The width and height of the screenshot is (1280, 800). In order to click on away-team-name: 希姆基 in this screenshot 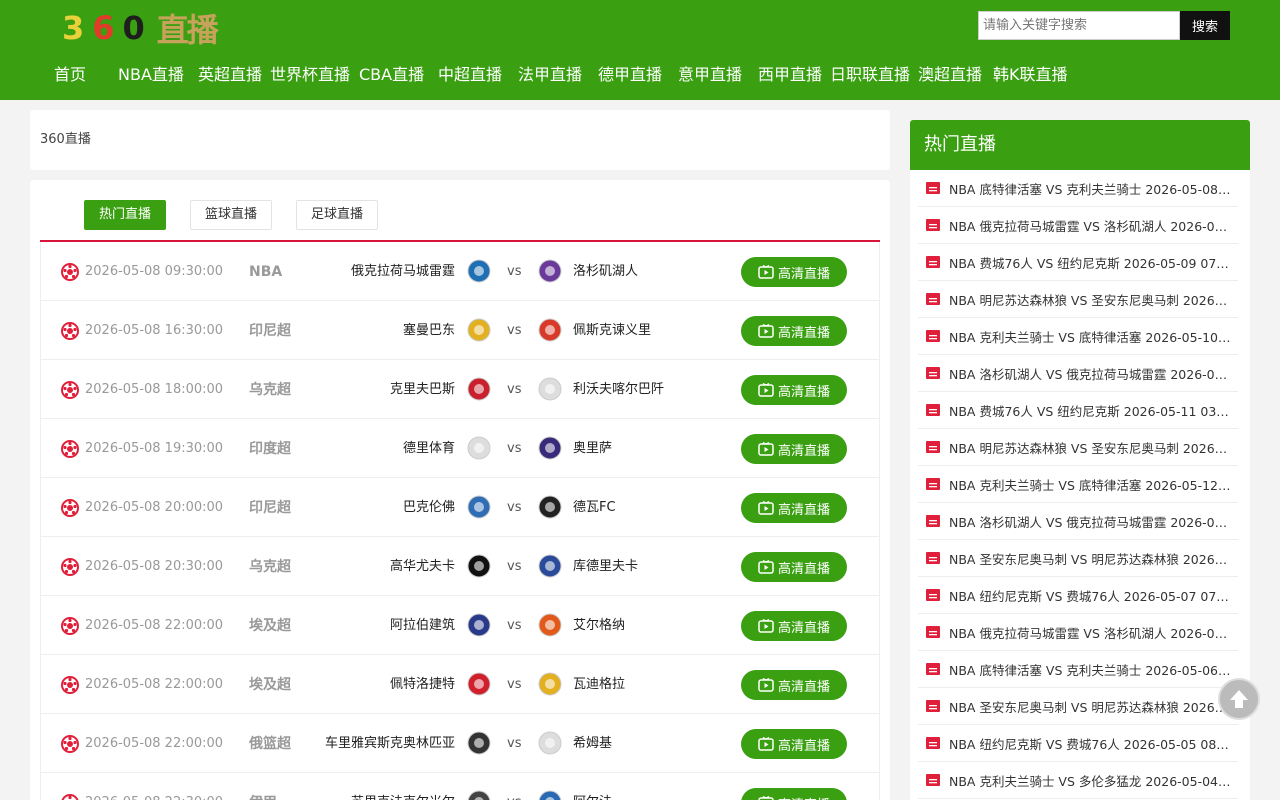, I will do `click(592, 744)`.